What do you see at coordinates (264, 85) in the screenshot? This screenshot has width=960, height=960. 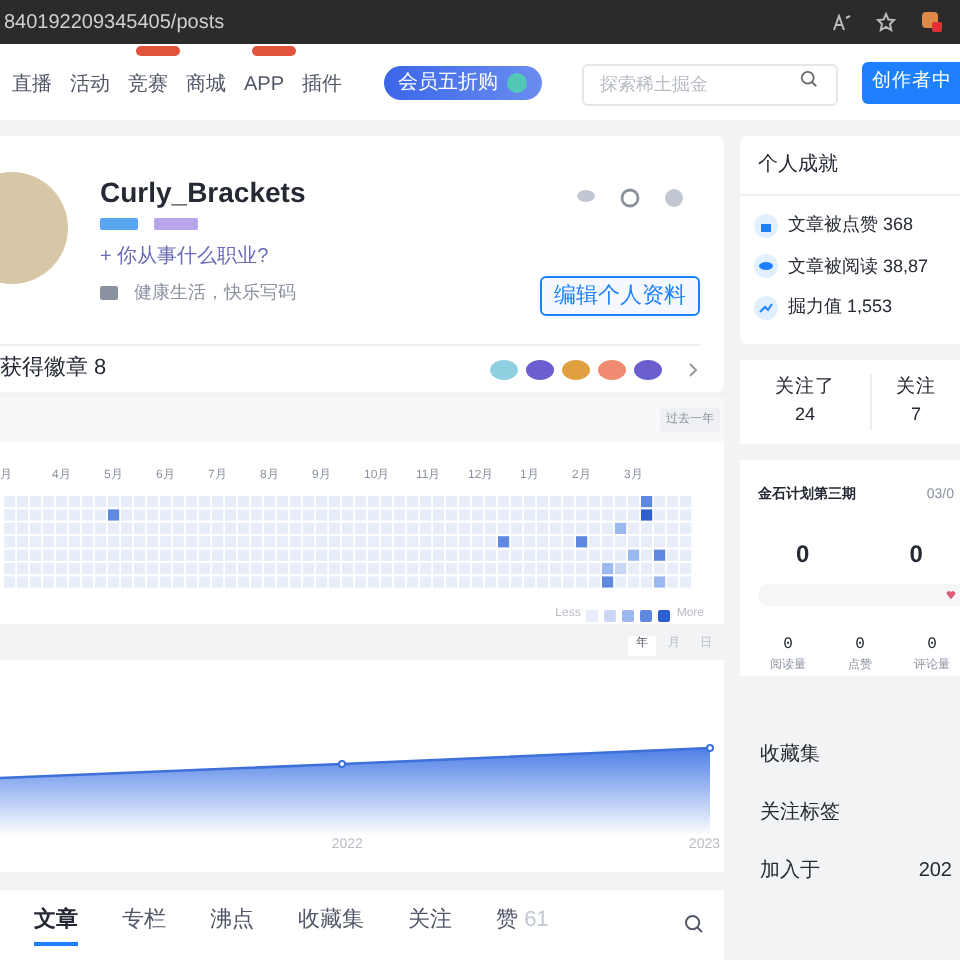 I see `nav-link: APP` at bounding box center [264, 85].